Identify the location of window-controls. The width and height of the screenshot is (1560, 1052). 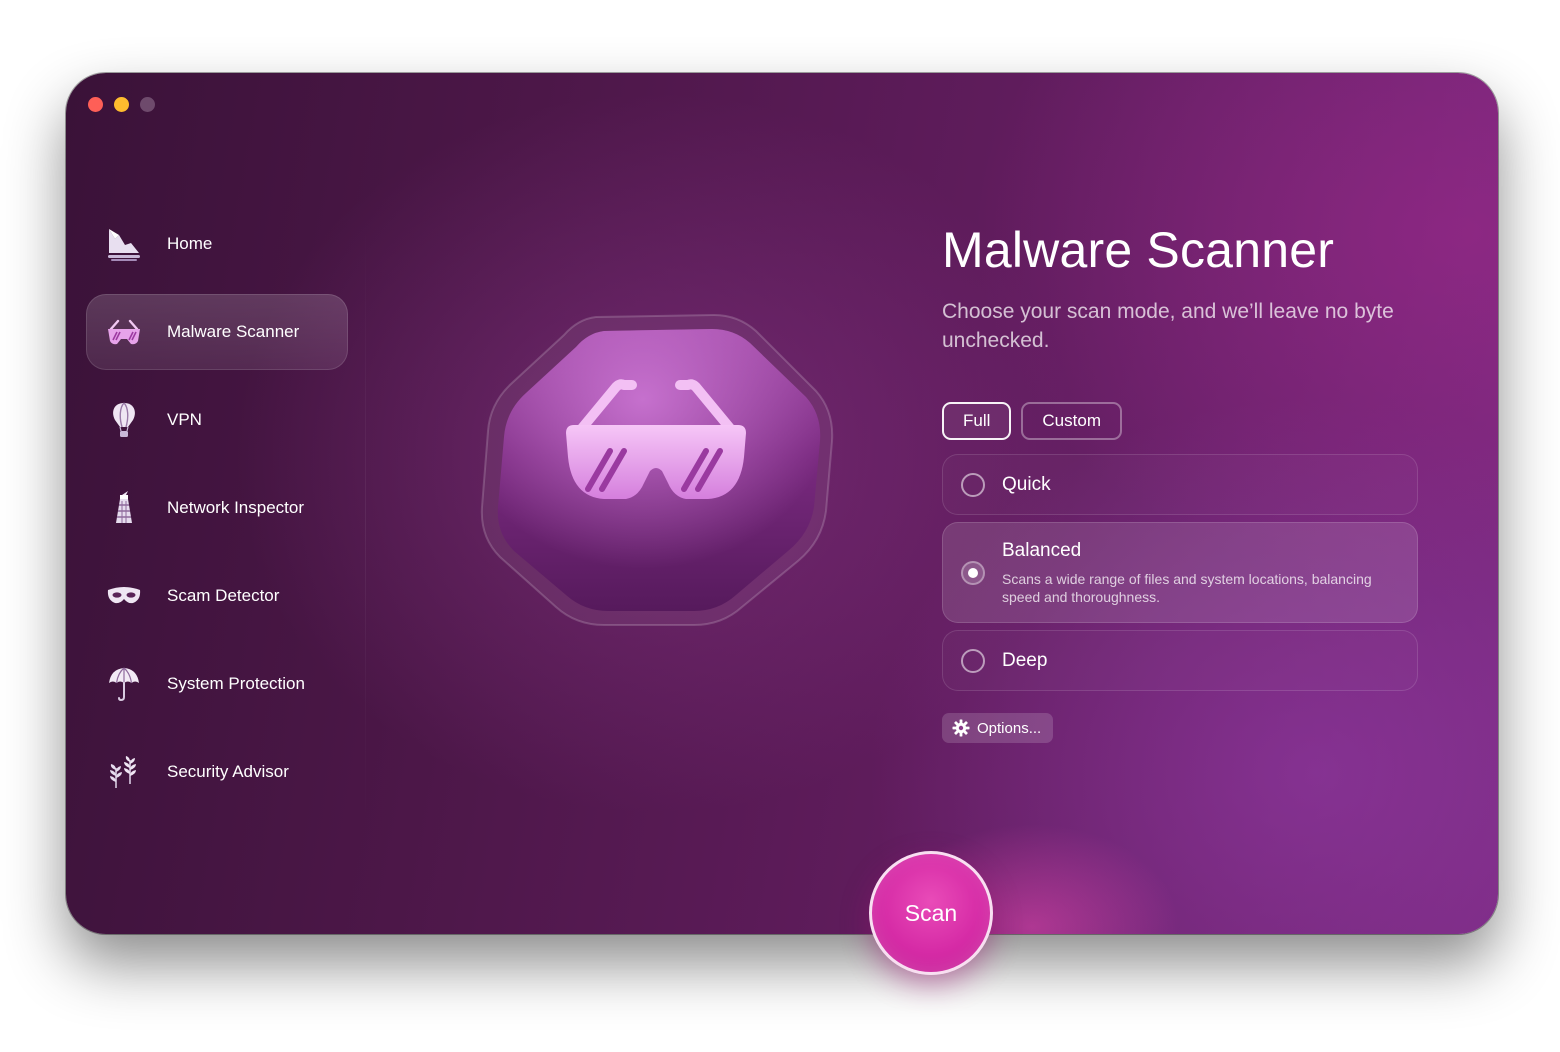
(121, 104).